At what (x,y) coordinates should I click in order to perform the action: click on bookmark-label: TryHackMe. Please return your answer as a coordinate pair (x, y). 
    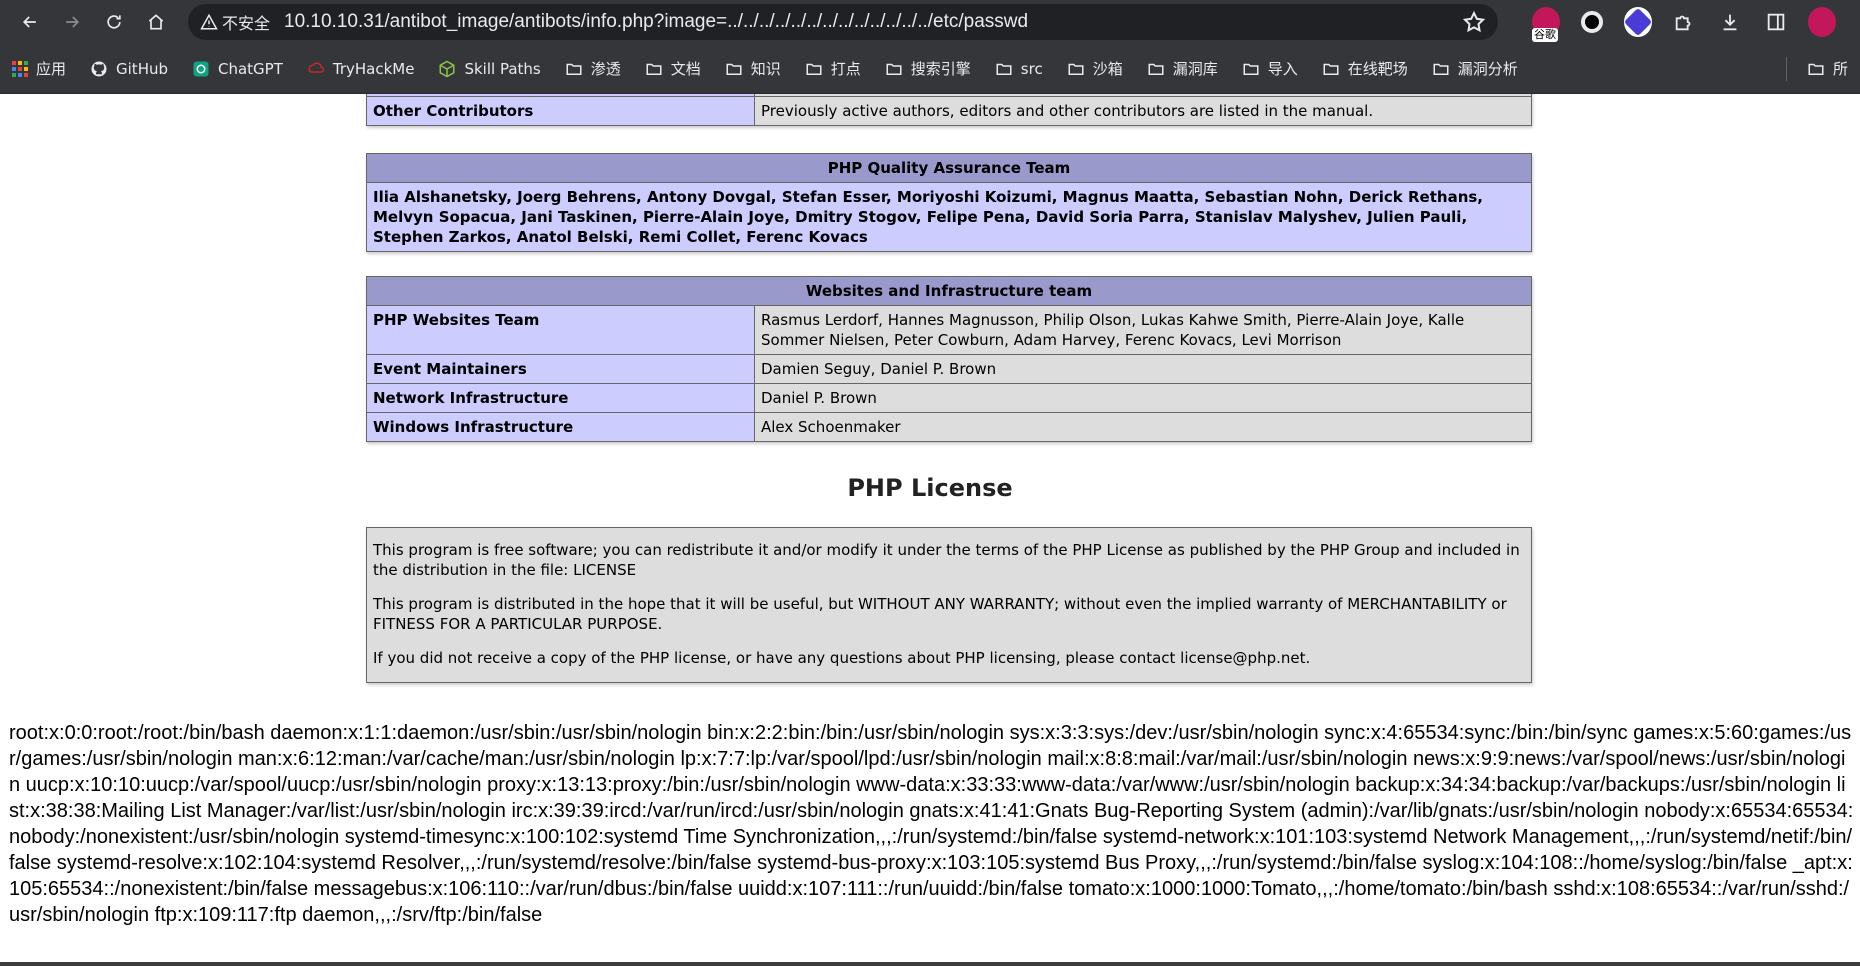
    Looking at the image, I should click on (373, 68).